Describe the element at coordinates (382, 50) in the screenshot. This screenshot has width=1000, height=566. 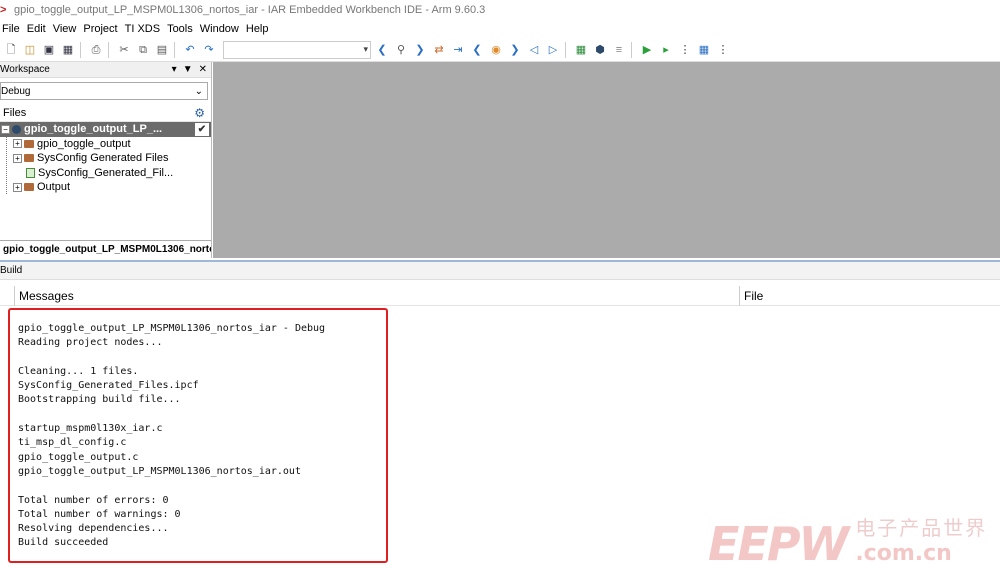
I see `find-previous-icon: ❮` at that location.